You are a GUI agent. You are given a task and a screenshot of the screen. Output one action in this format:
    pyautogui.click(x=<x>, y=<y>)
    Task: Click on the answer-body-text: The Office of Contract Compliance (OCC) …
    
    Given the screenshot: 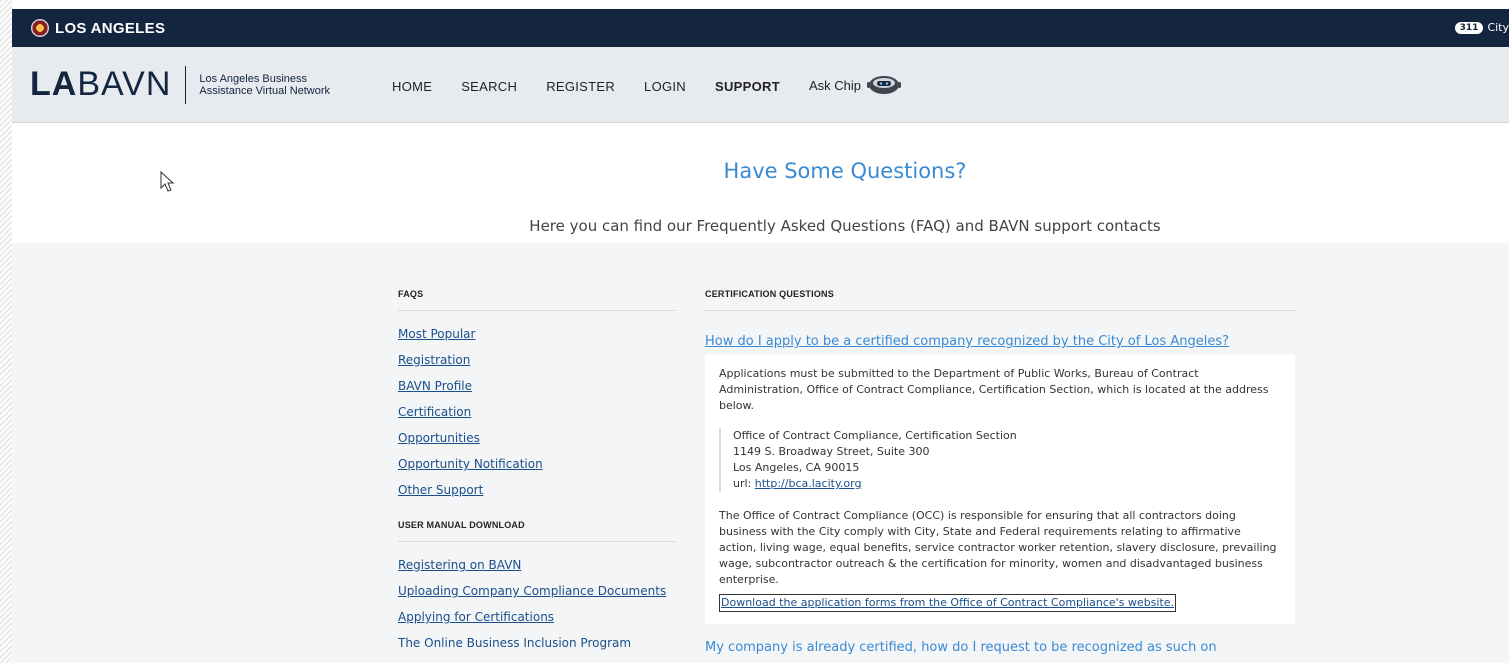 What is the action you would take?
    pyautogui.click(x=998, y=547)
    